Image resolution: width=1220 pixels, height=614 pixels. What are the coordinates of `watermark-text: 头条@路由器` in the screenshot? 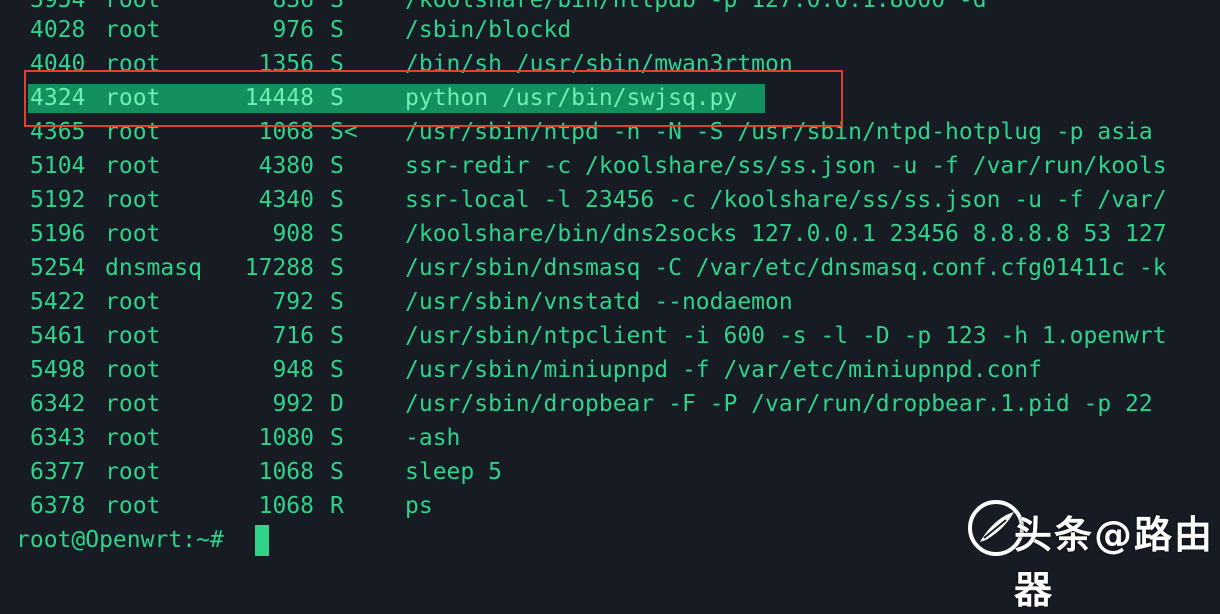 It's located at (1114, 562).